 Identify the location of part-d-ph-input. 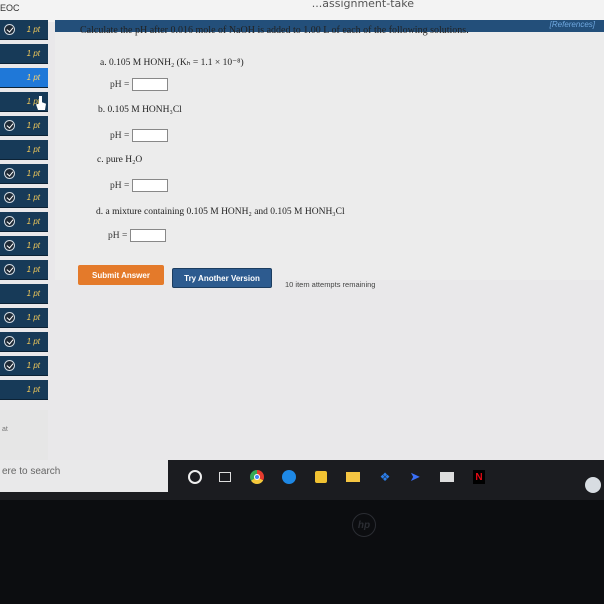
(148, 235).